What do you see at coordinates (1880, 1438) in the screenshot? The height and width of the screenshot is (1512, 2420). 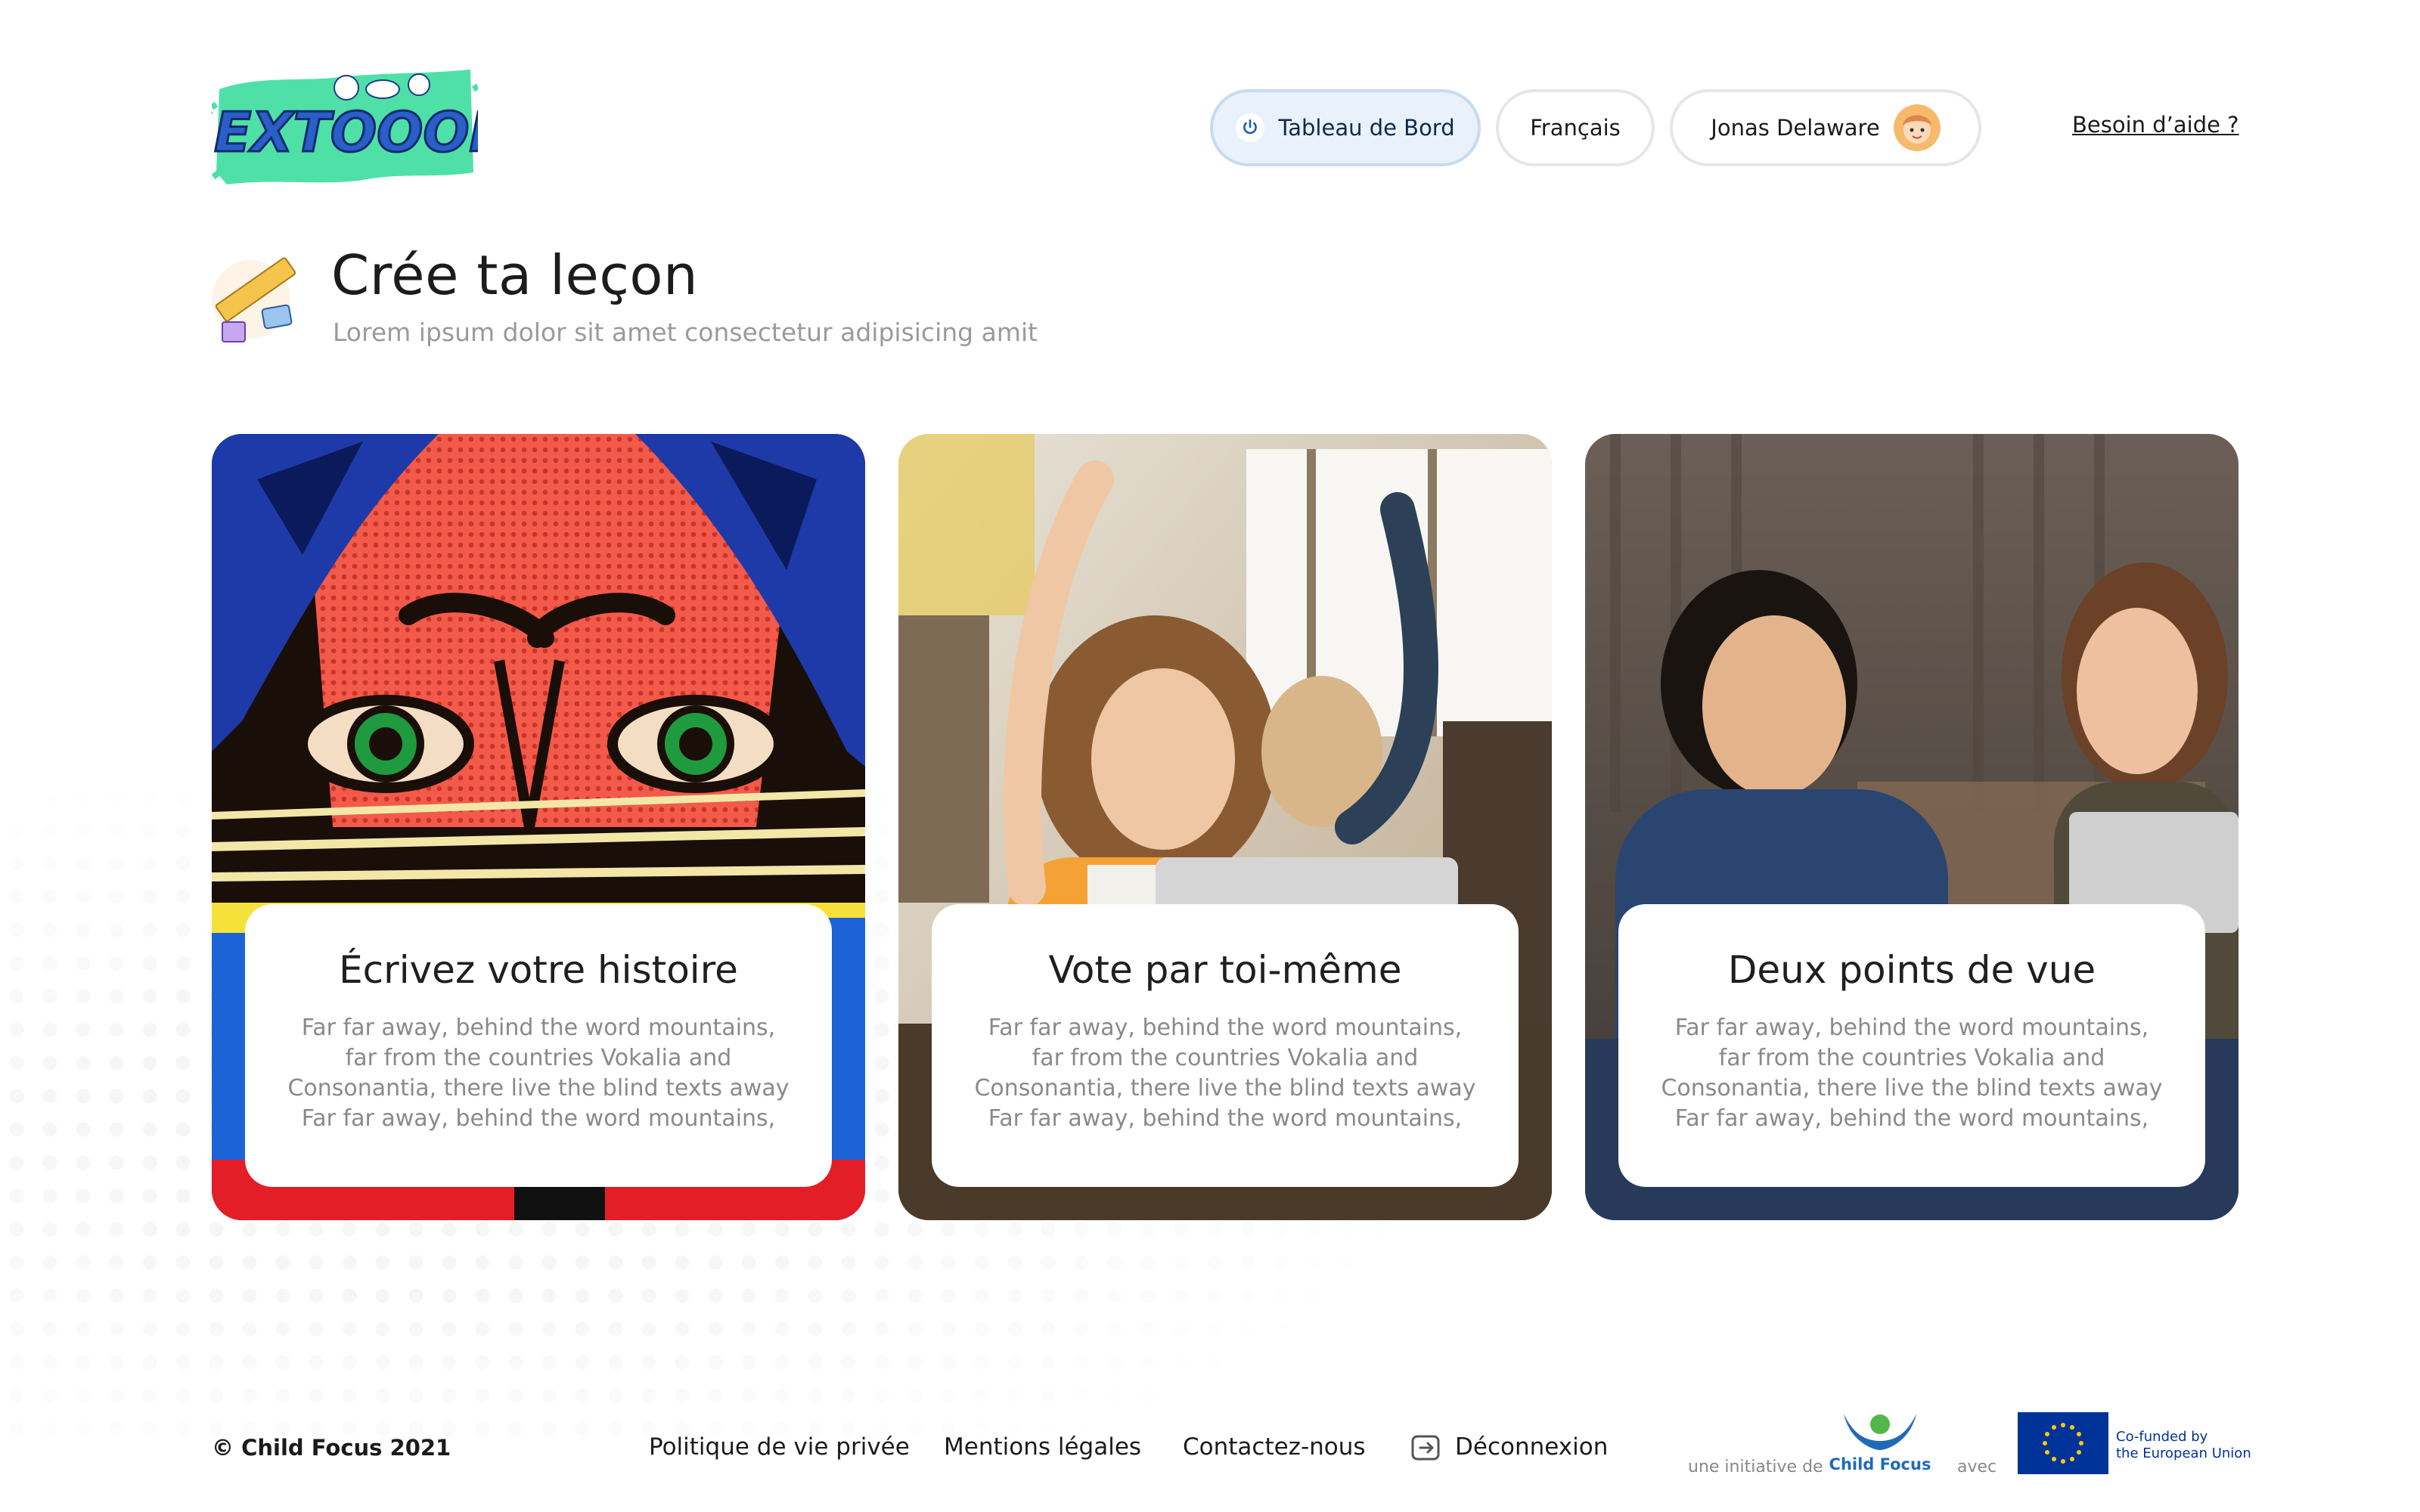 I see `child-focus-logo: Child Focus` at bounding box center [1880, 1438].